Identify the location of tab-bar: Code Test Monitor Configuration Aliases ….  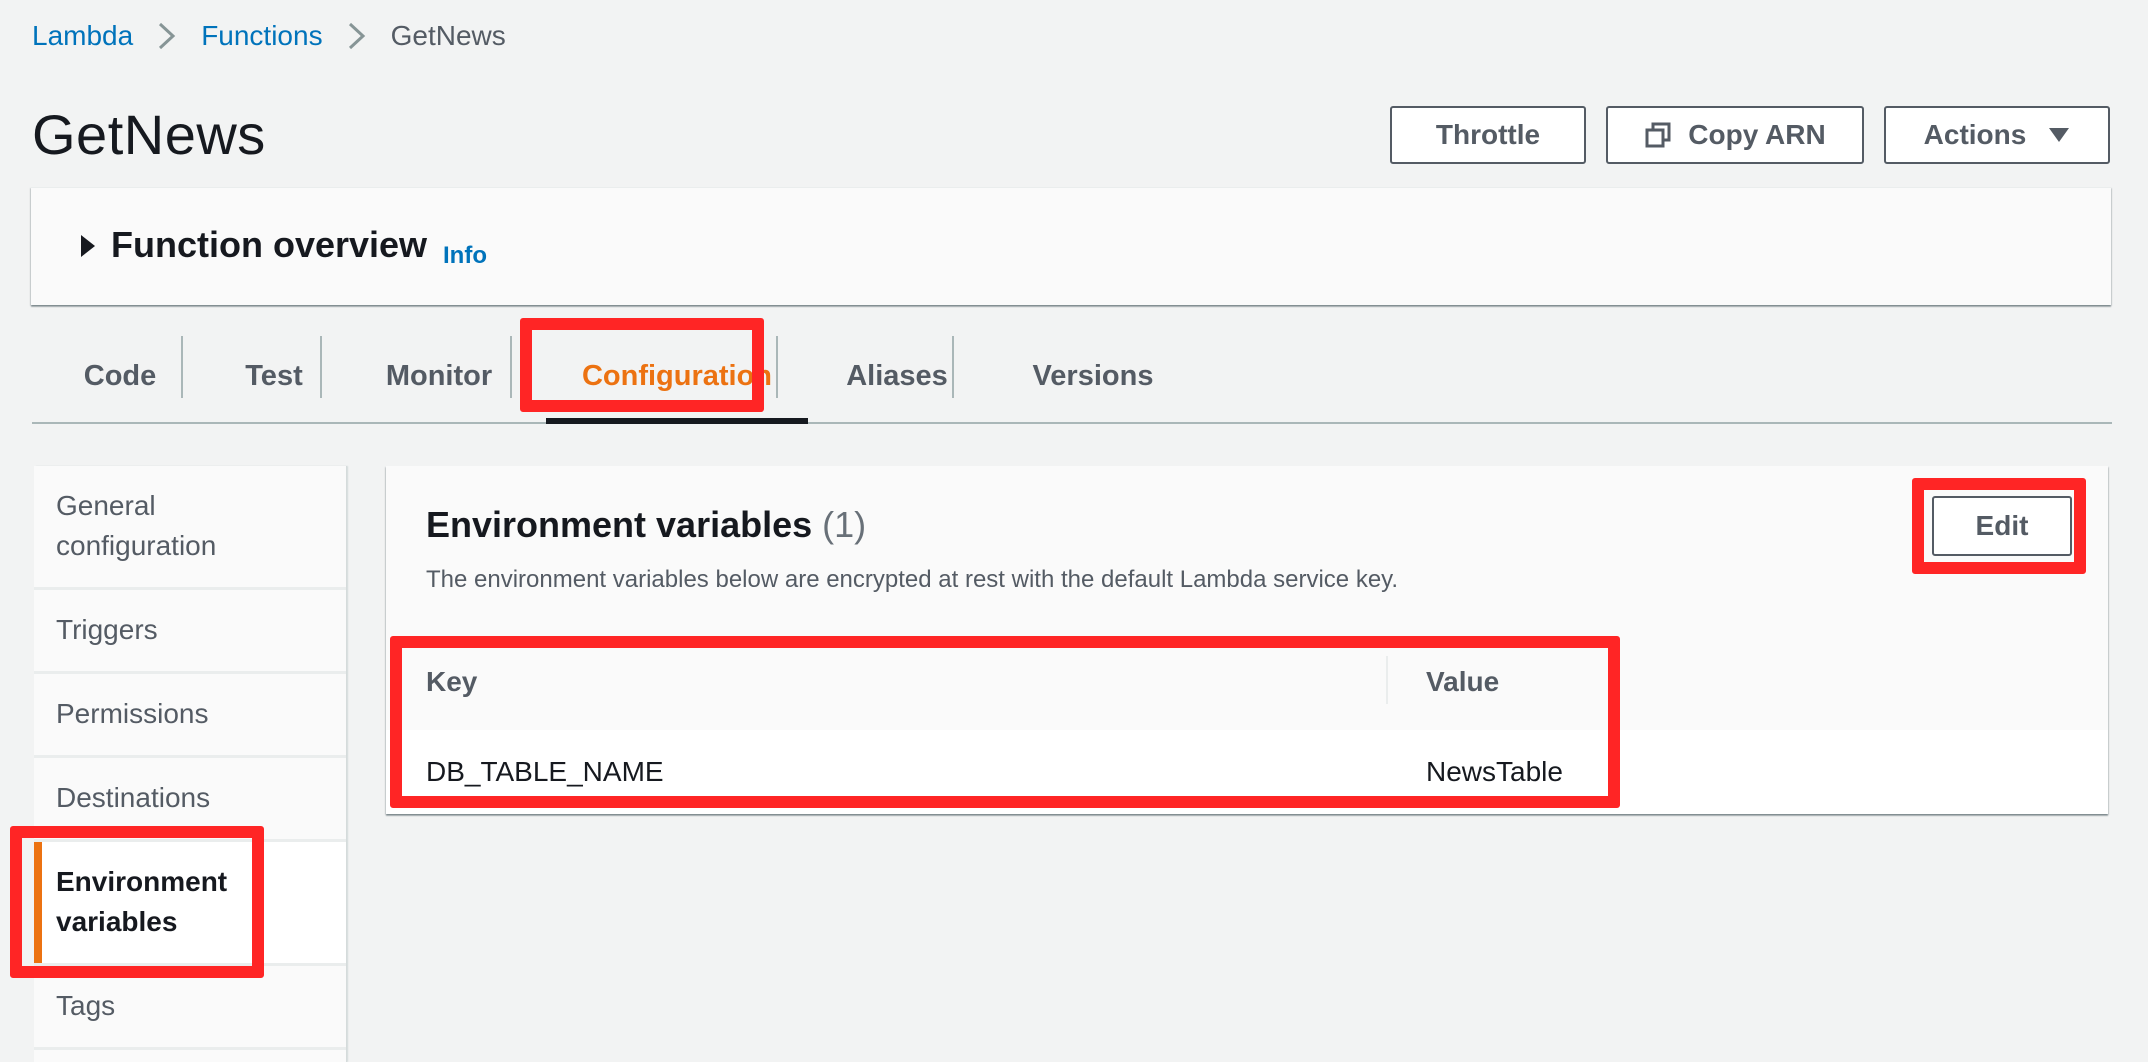
(1072, 377).